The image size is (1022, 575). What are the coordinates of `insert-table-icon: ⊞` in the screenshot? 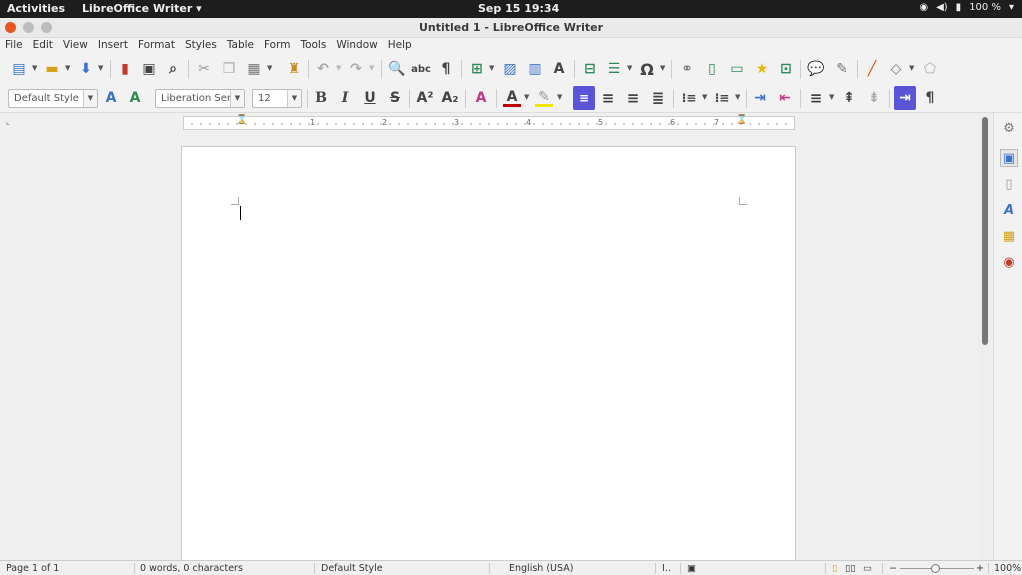 It's located at (477, 69).